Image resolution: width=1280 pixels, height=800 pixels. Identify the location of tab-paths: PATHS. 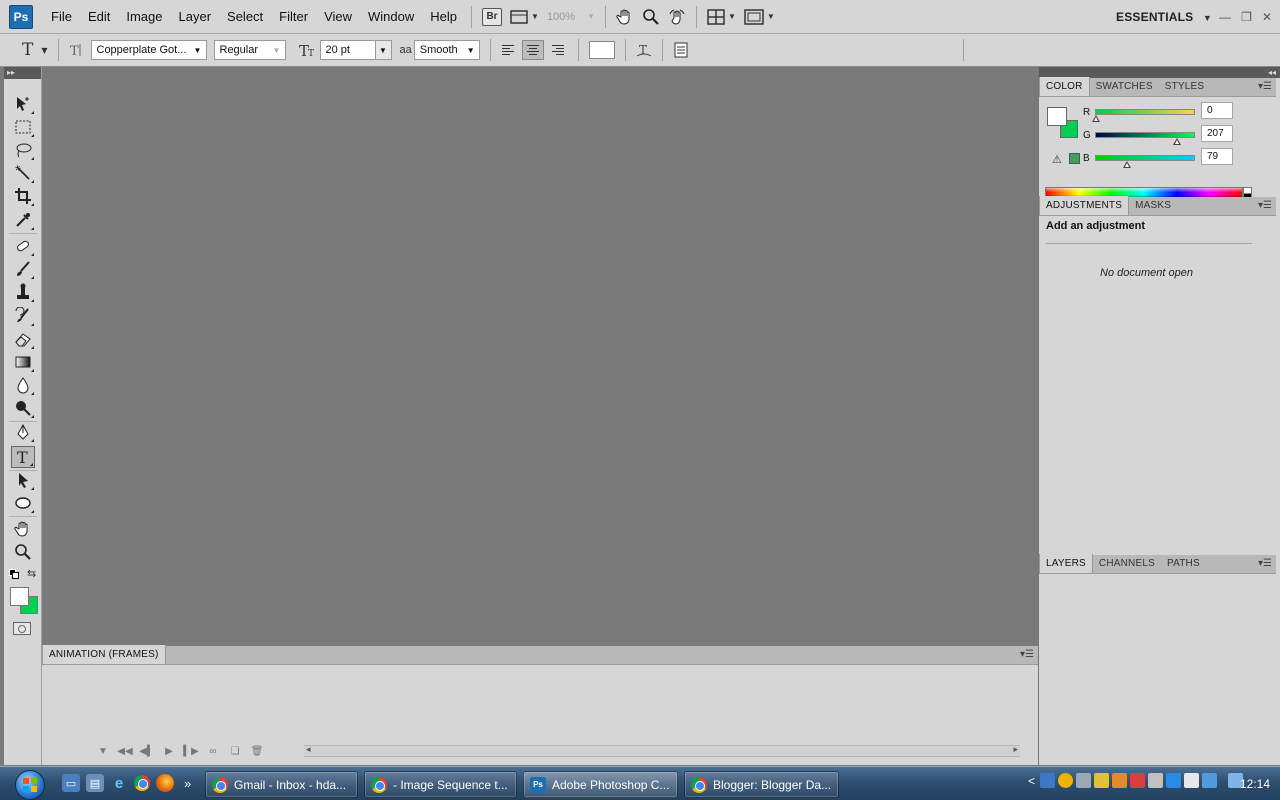
(1183, 563).